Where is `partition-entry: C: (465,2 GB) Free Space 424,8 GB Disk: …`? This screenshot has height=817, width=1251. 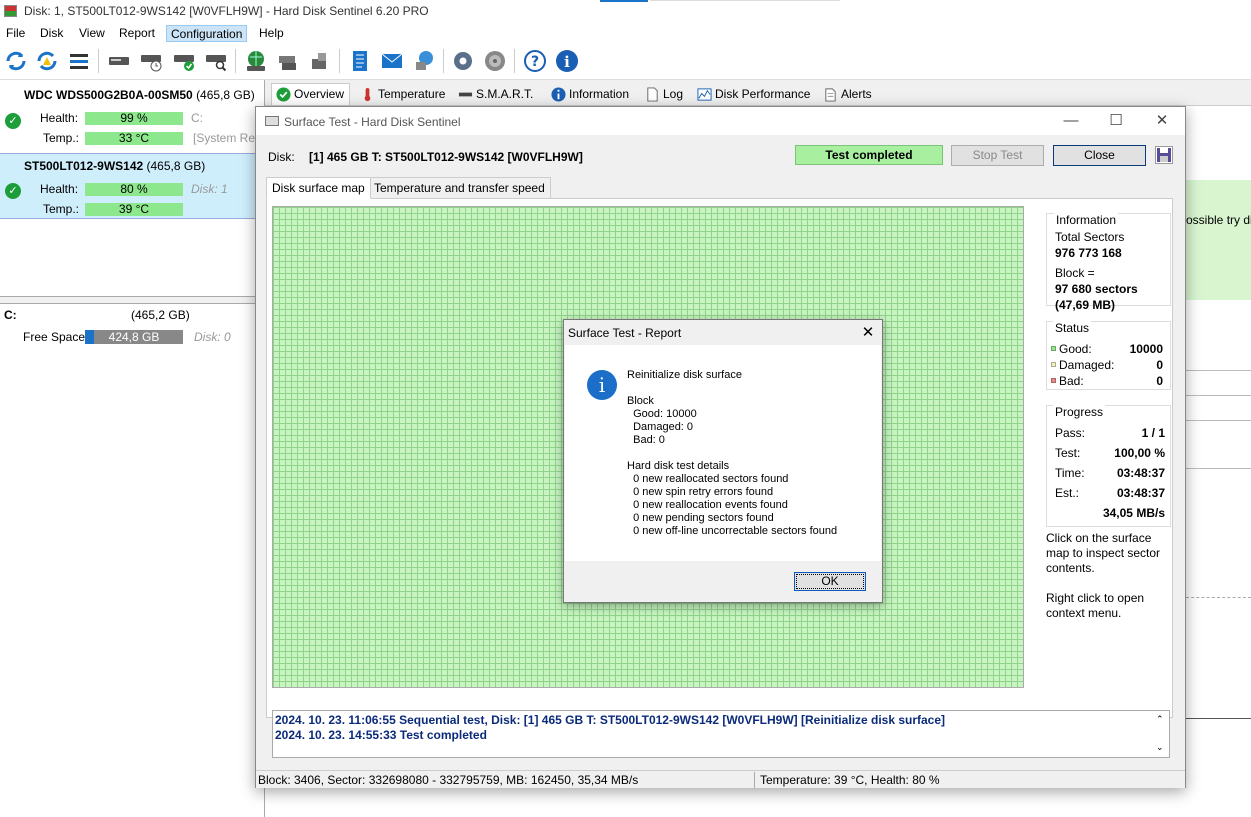
partition-entry: C: (465,2 GB) Free Space 424,8 GB Disk: … is located at coordinates (131, 326).